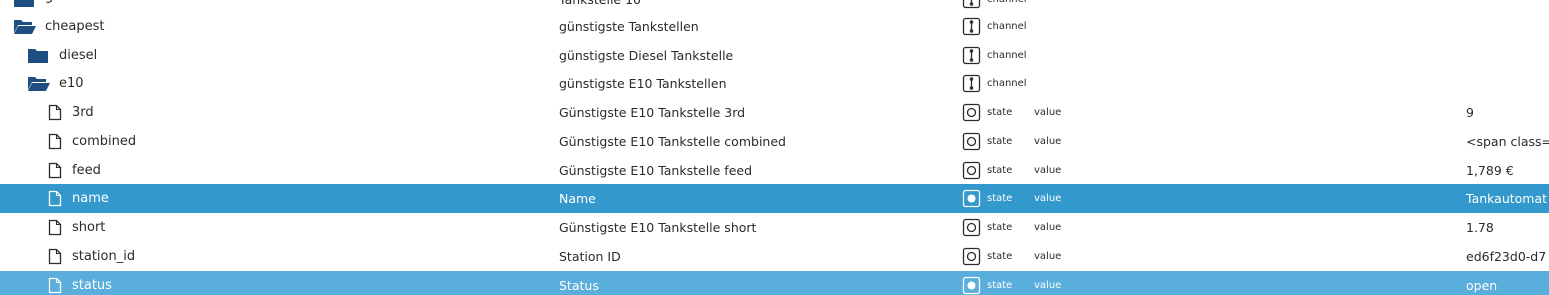 The width and height of the screenshot is (1549, 295). I want to click on row-id: cheapest, so click(75, 26).